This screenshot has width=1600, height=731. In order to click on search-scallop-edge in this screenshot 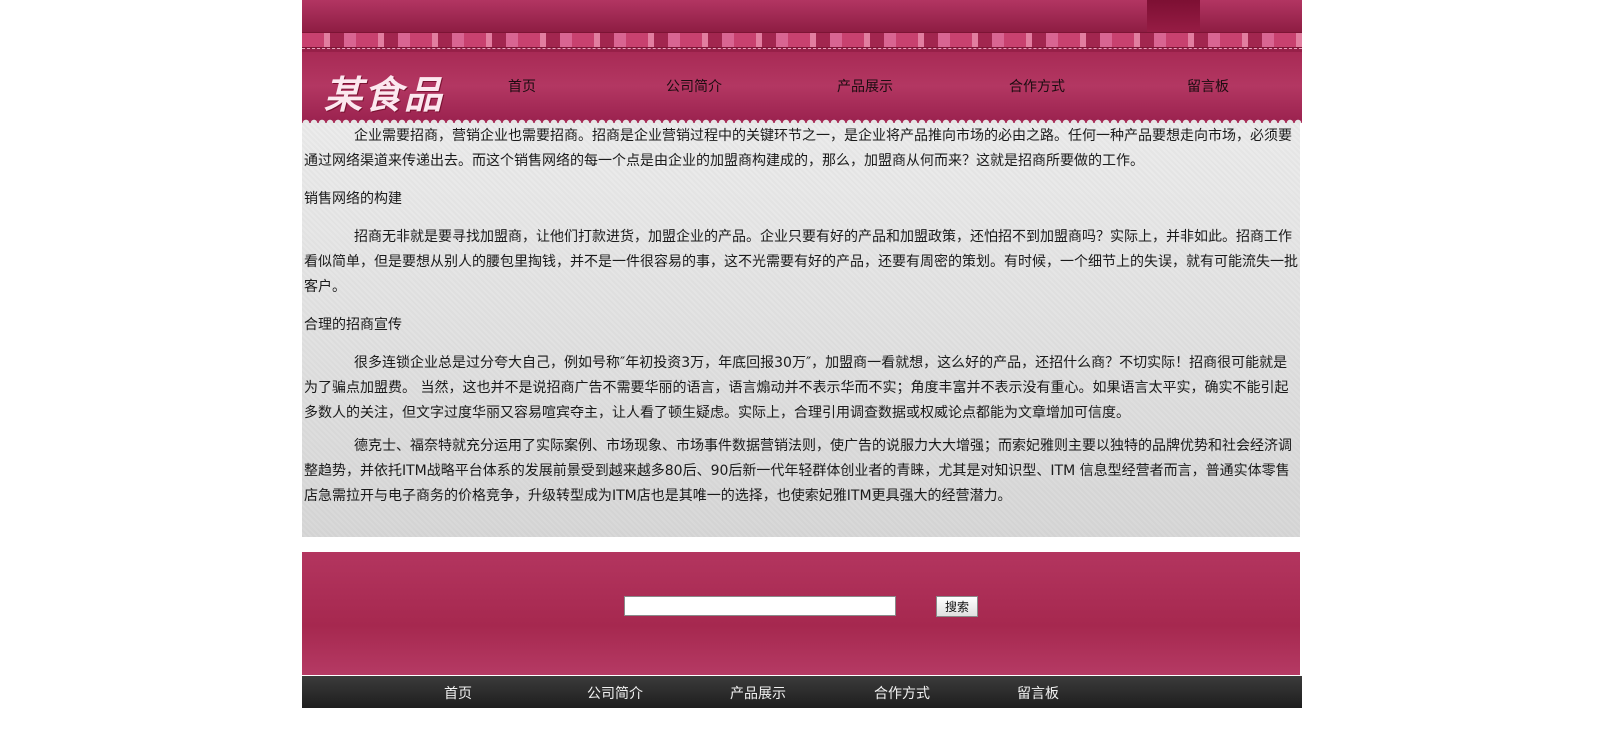, I will do `click(801, 552)`.